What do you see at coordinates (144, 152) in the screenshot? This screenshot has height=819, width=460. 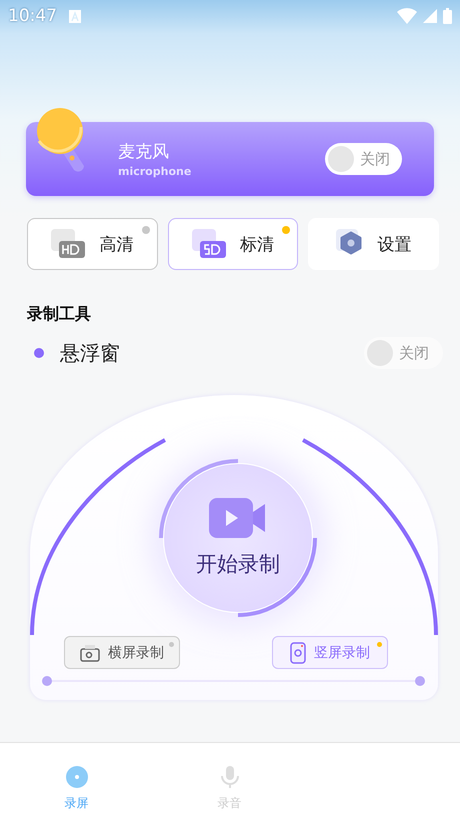 I see `microphone-title: 麦克风` at bounding box center [144, 152].